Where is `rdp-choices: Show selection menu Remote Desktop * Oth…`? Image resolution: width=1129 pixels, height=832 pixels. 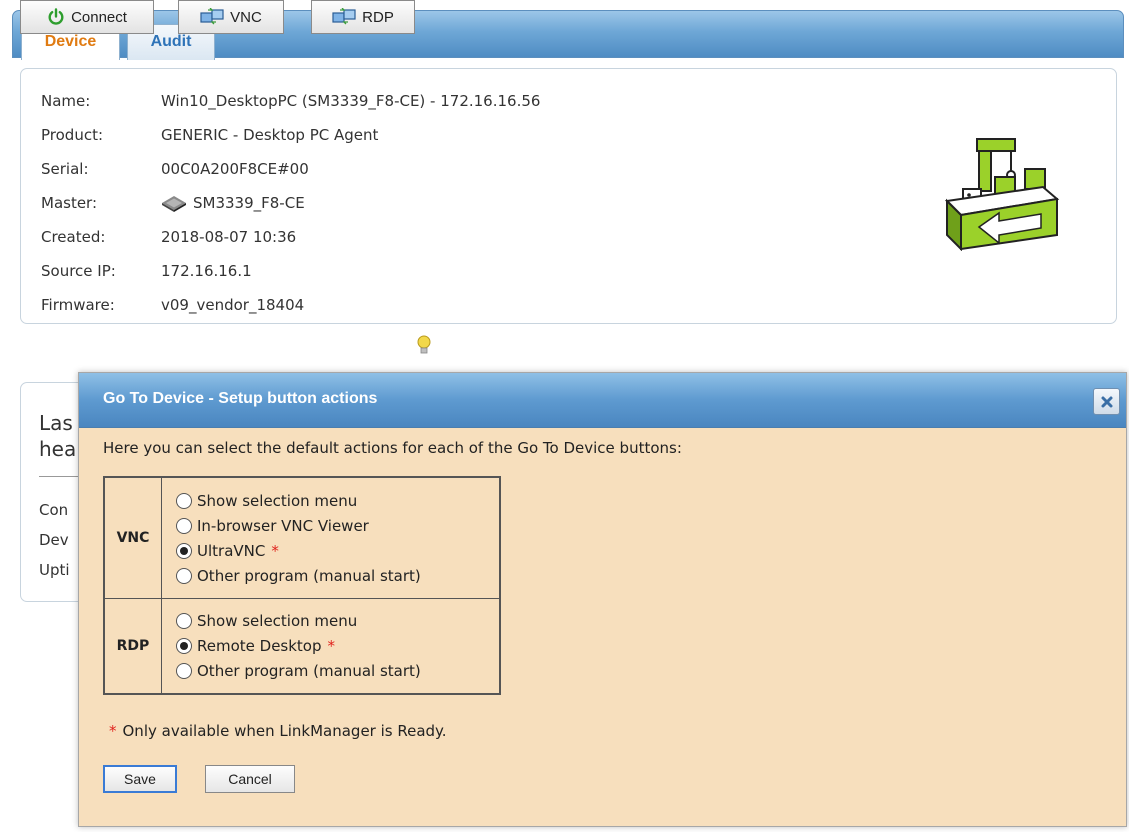
rdp-choices: Show selection menu Remote Desktop * Oth… is located at coordinates (330, 646).